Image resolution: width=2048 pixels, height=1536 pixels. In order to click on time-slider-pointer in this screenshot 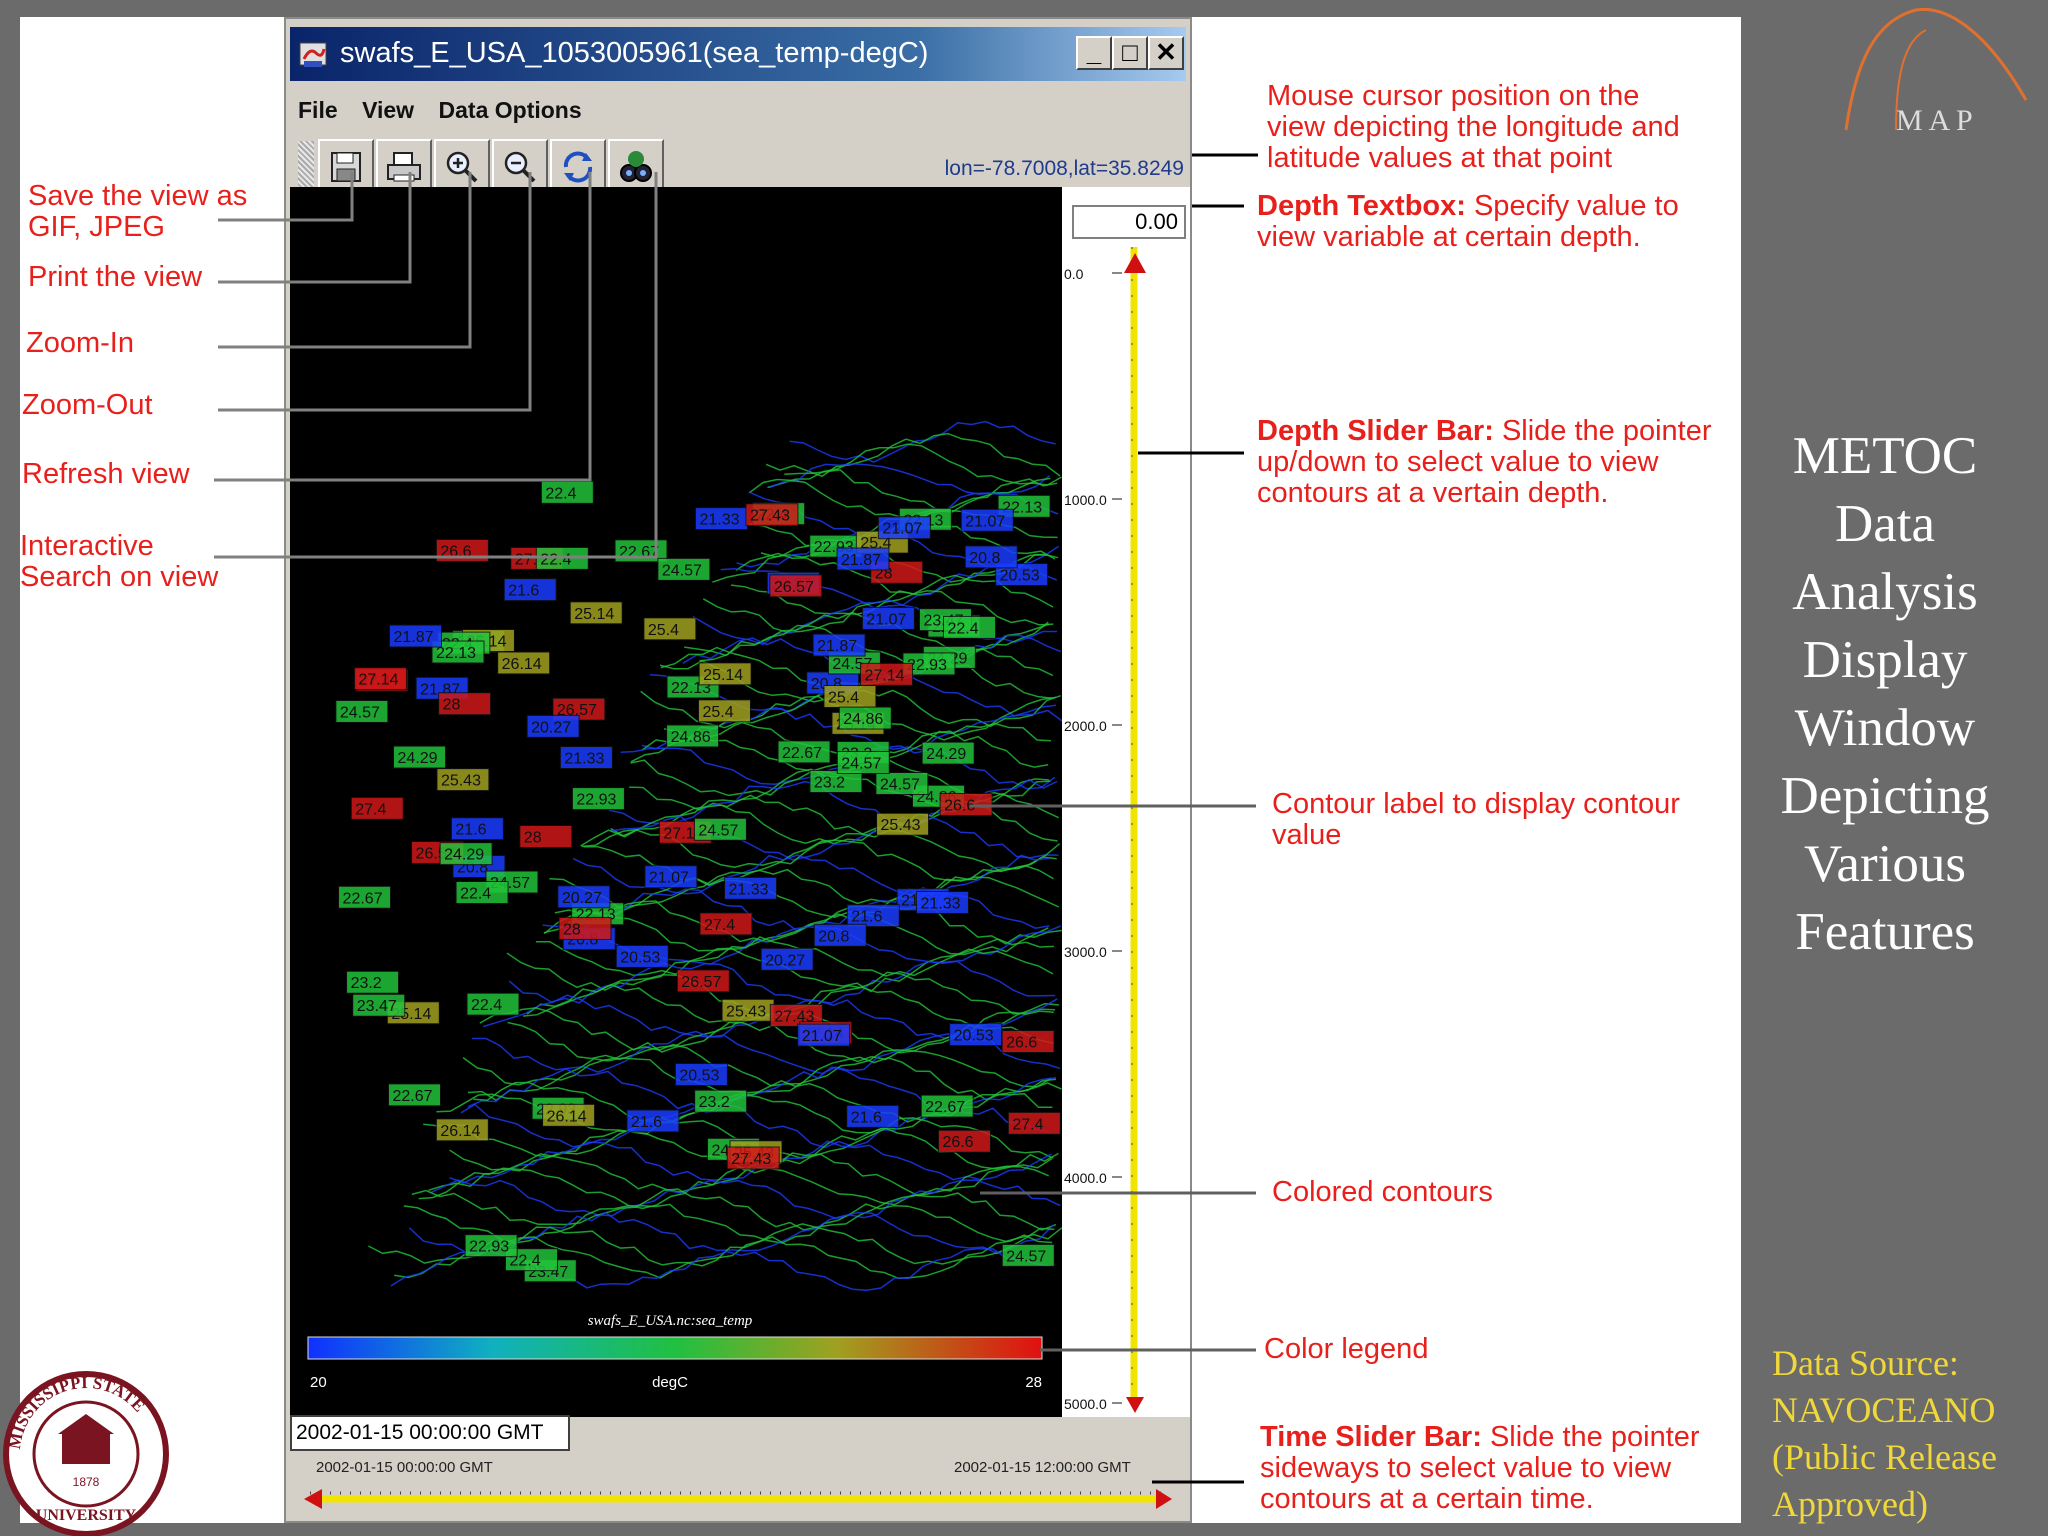, I will do `click(313, 1499)`.